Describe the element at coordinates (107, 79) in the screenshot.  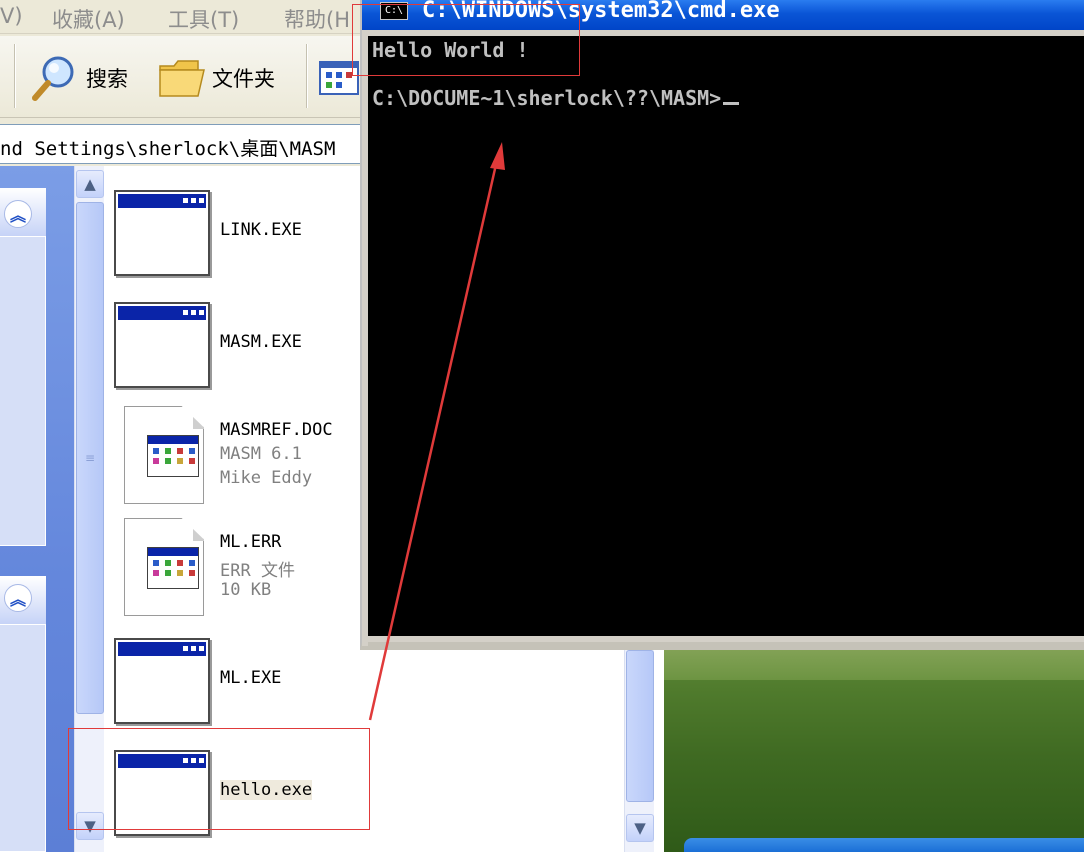
I see `search-button-label: 搜索` at that location.